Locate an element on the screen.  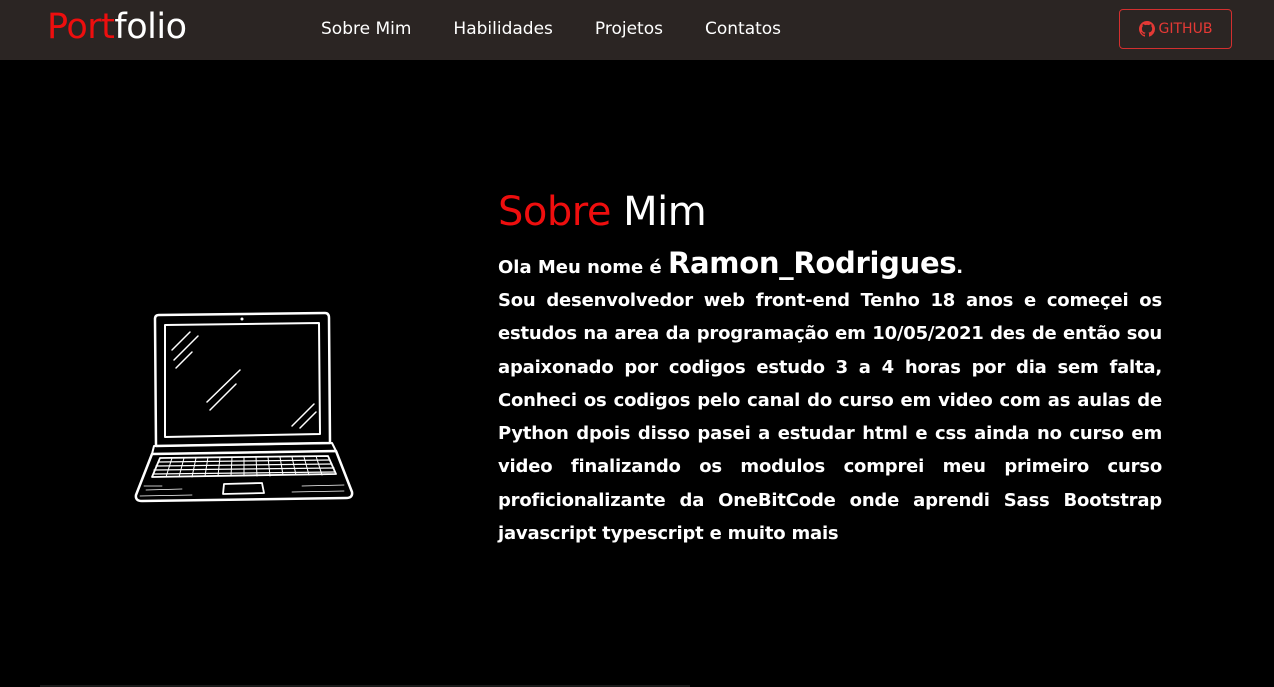
brand-logo: Portfolio is located at coordinates (117, 27).